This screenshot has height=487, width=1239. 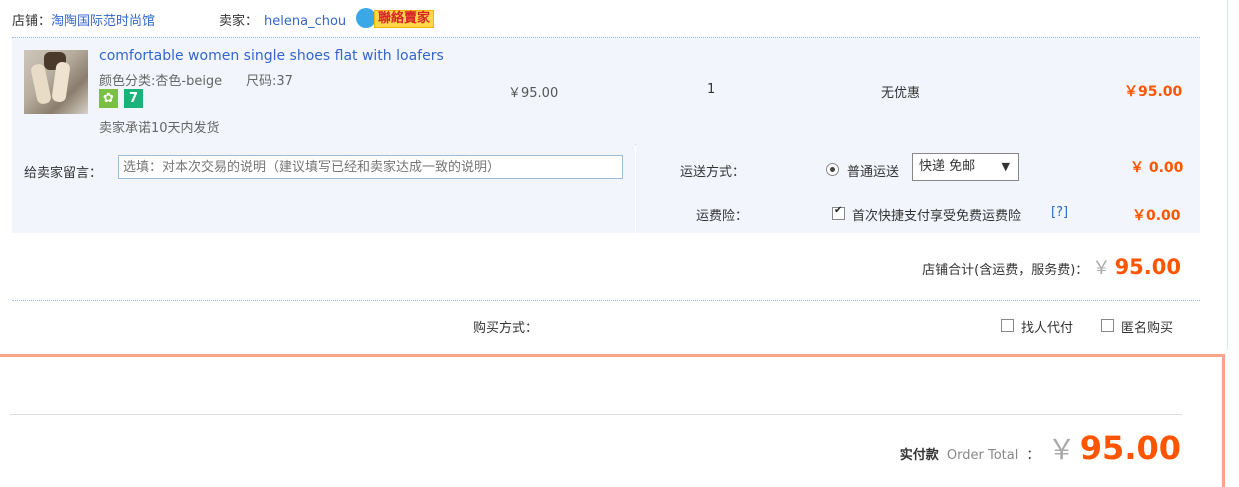 What do you see at coordinates (370, 167) in the screenshot?
I see `message-input` at bounding box center [370, 167].